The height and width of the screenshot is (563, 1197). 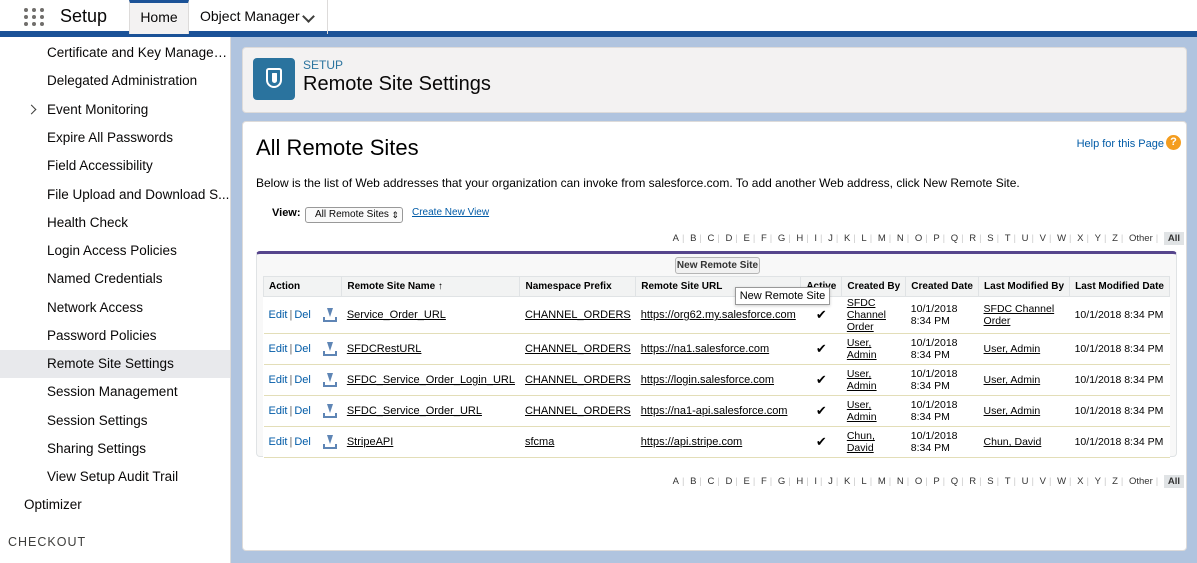 What do you see at coordinates (354, 215) in the screenshot?
I see `view-select: All Remote Sites` at bounding box center [354, 215].